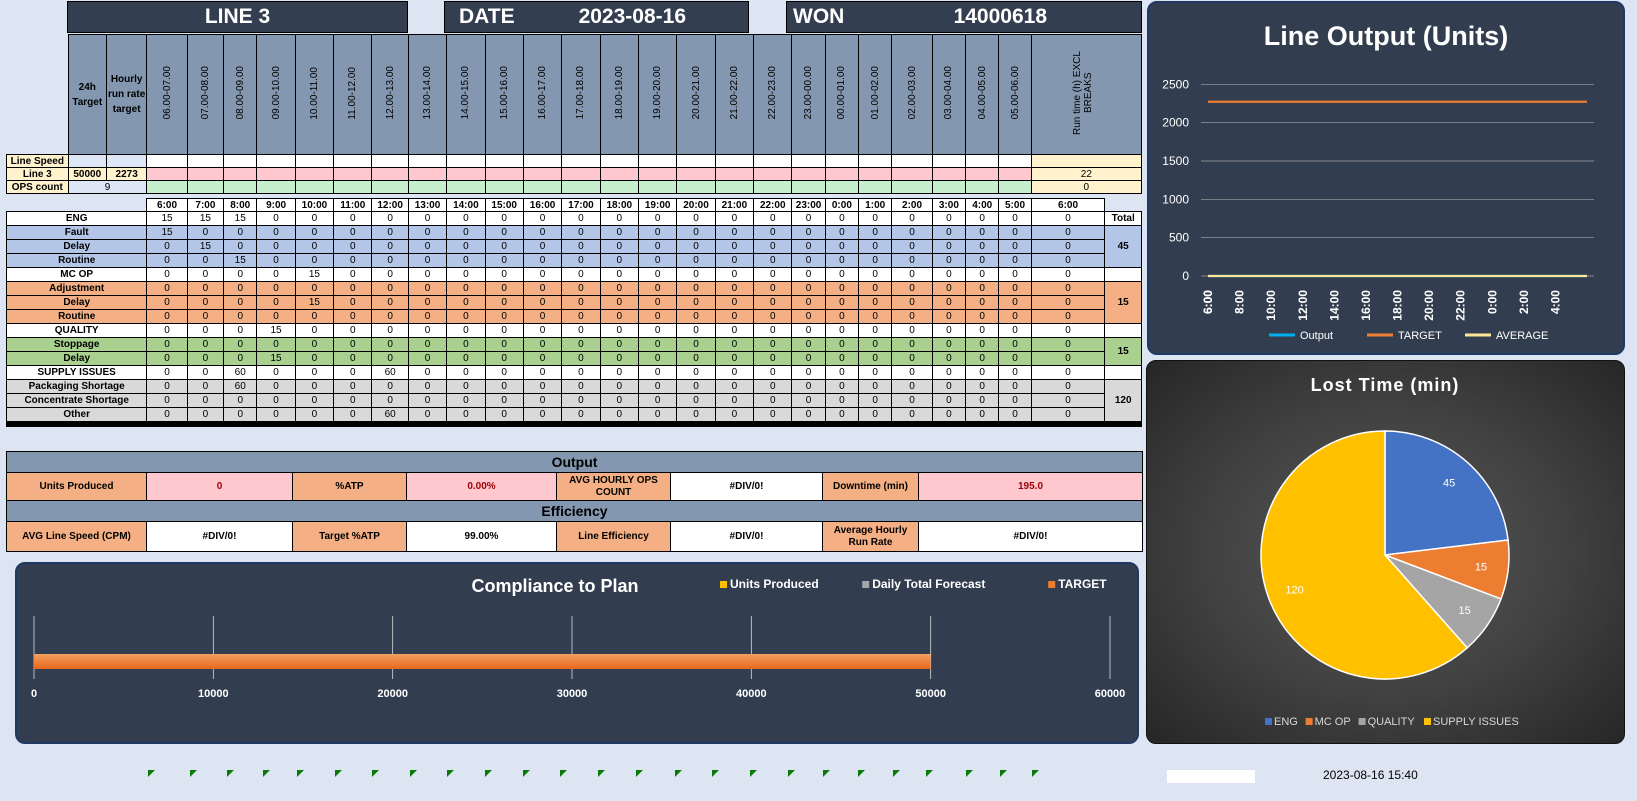 The width and height of the screenshot is (1637, 801). Describe the element at coordinates (1030, 536) in the screenshot. I see `avg-run-rate-value: #DIV/0!` at that location.